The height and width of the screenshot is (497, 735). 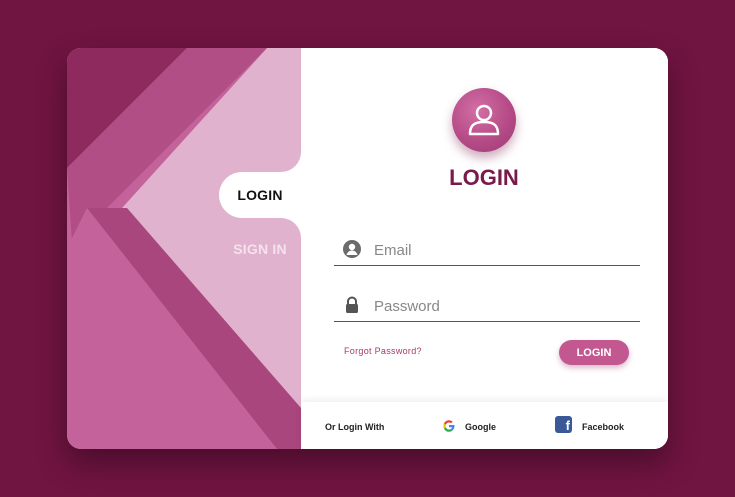 I want to click on tab-notch-bottom, so click(x=291, y=228).